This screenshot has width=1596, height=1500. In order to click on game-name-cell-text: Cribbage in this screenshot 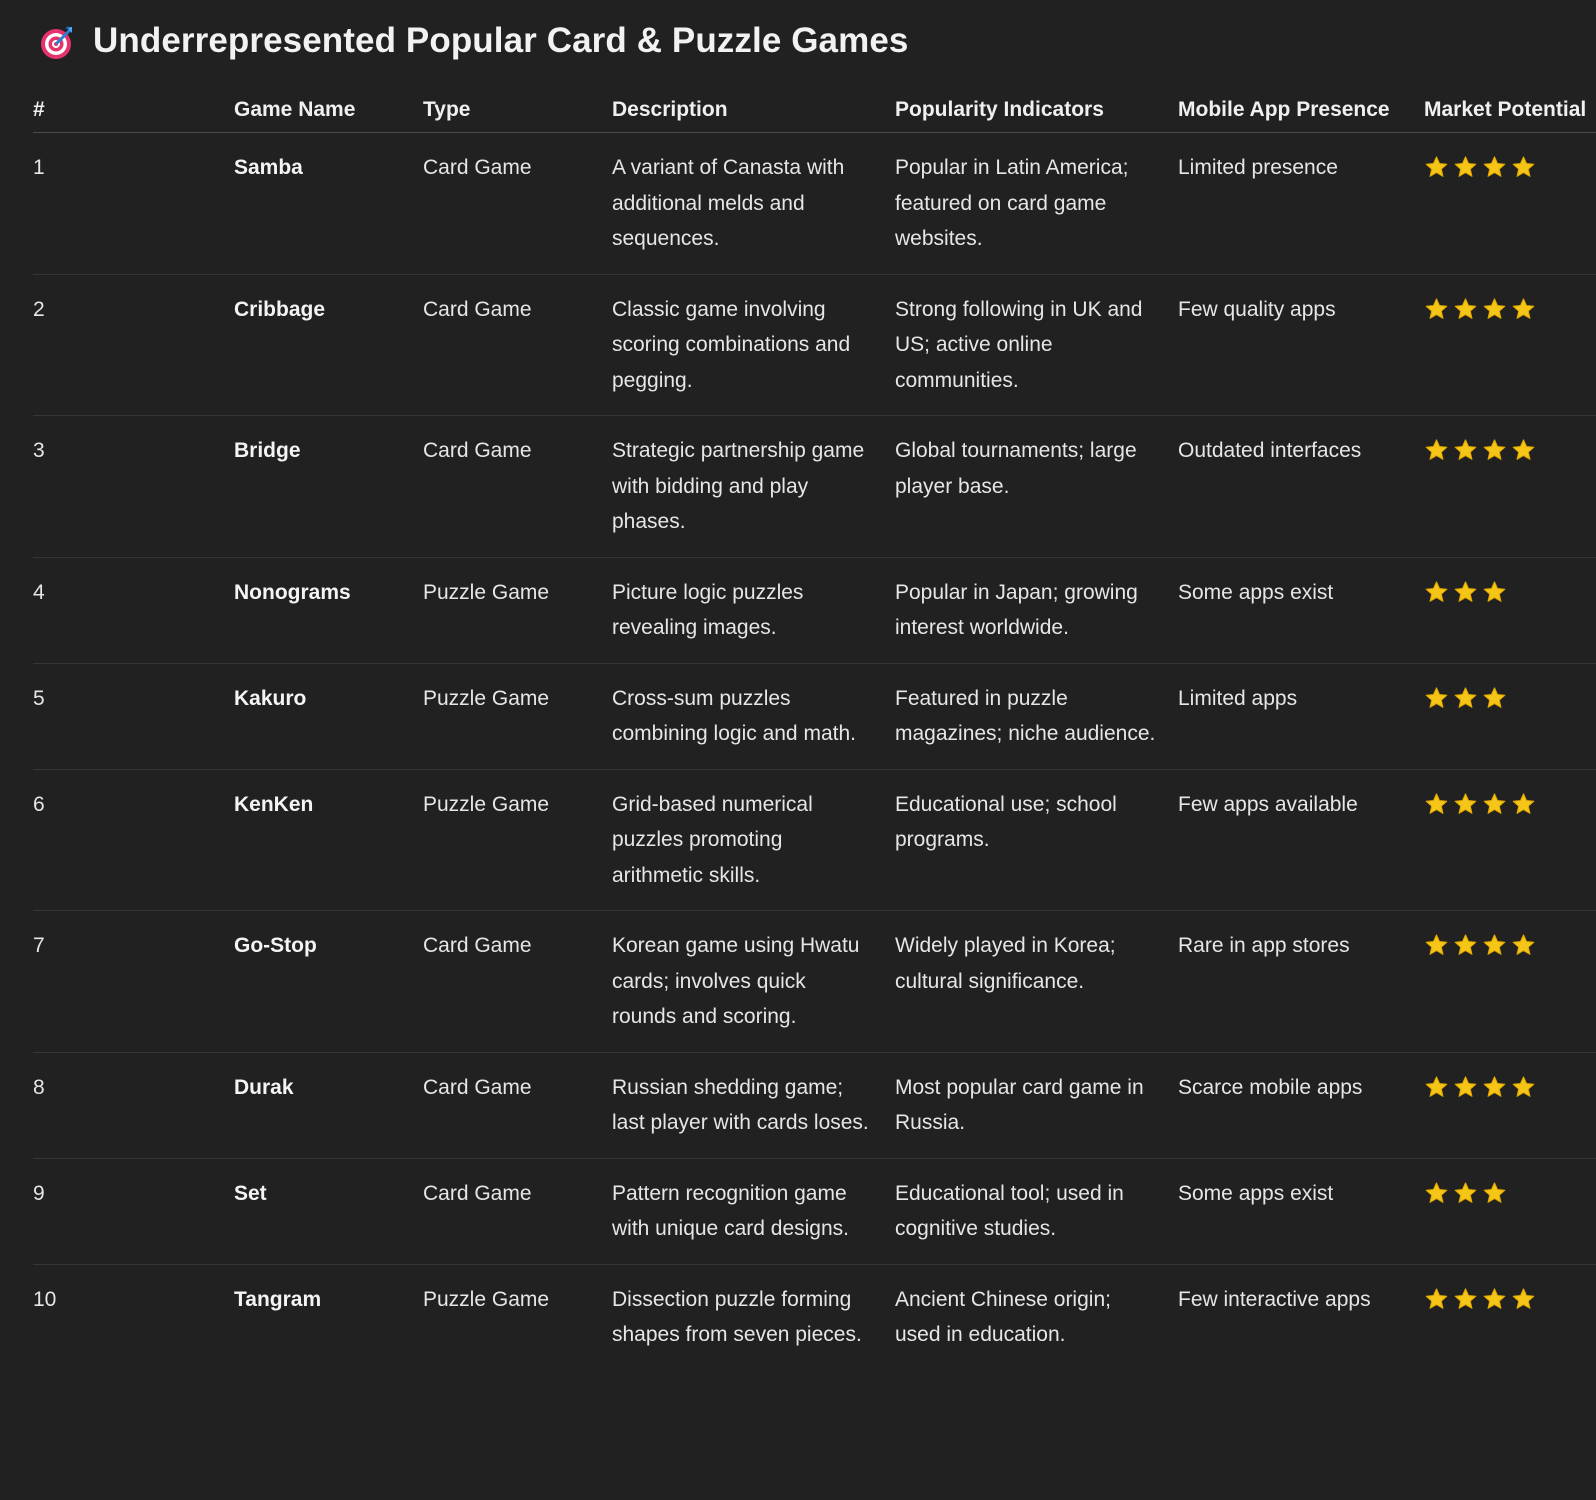, I will do `click(280, 309)`.